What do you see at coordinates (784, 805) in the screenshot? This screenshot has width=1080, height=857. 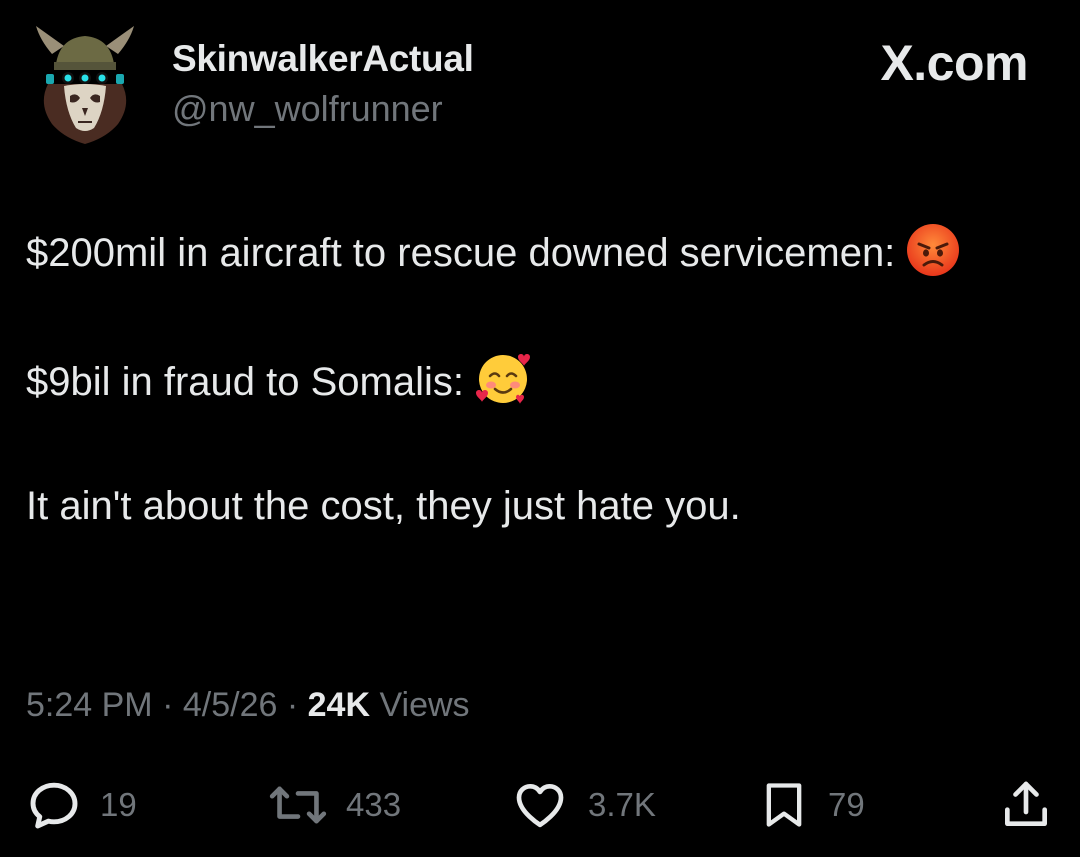 I see `bookmark-icon` at bounding box center [784, 805].